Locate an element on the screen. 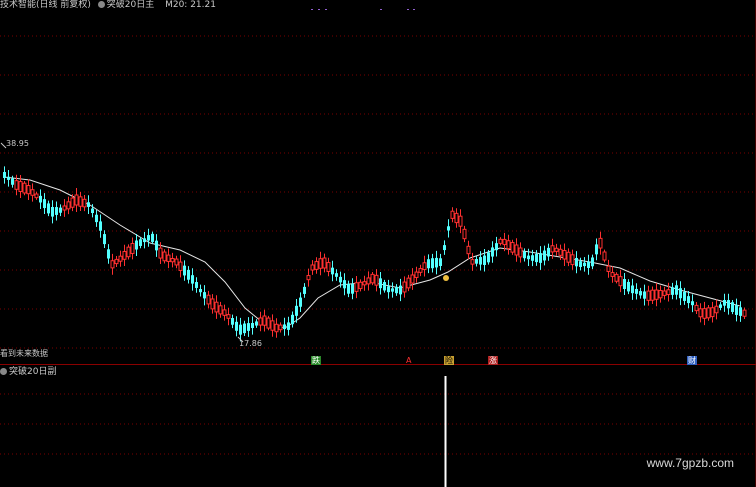 The height and width of the screenshot is (487, 756). watermark: www.7gpzb.com is located at coordinates (690, 463).